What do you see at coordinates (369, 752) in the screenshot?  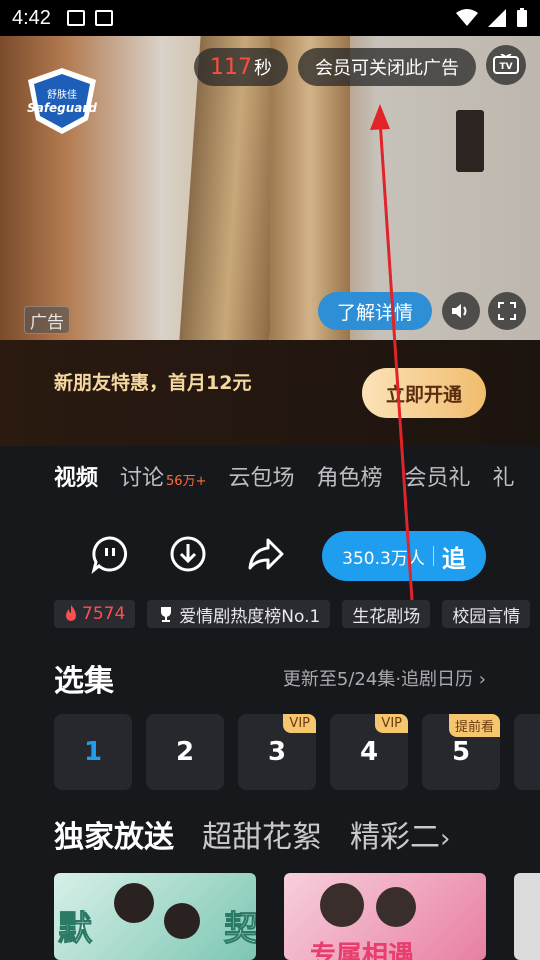 I see `episode-item: 4 VIP` at bounding box center [369, 752].